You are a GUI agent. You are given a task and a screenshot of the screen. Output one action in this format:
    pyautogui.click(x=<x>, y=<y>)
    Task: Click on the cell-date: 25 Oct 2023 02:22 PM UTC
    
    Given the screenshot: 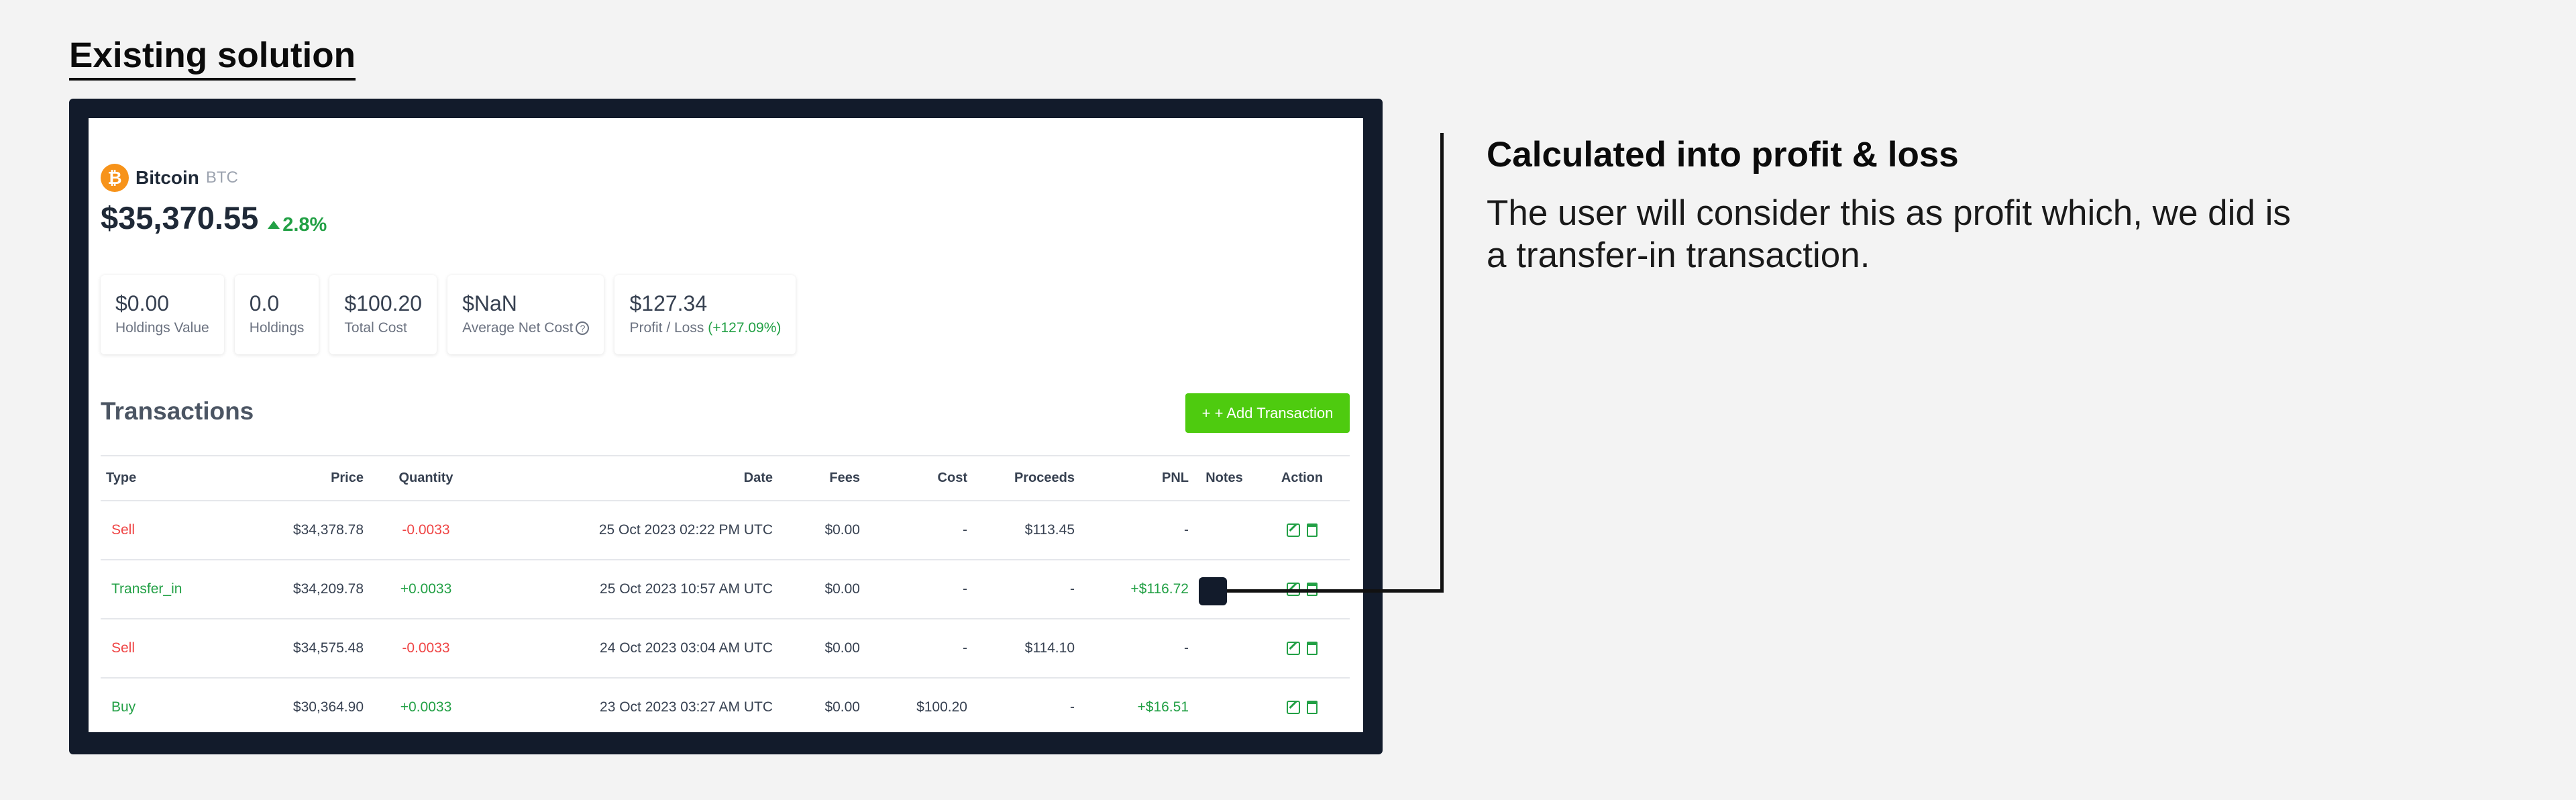 What is the action you would take?
    pyautogui.click(x=630, y=531)
    